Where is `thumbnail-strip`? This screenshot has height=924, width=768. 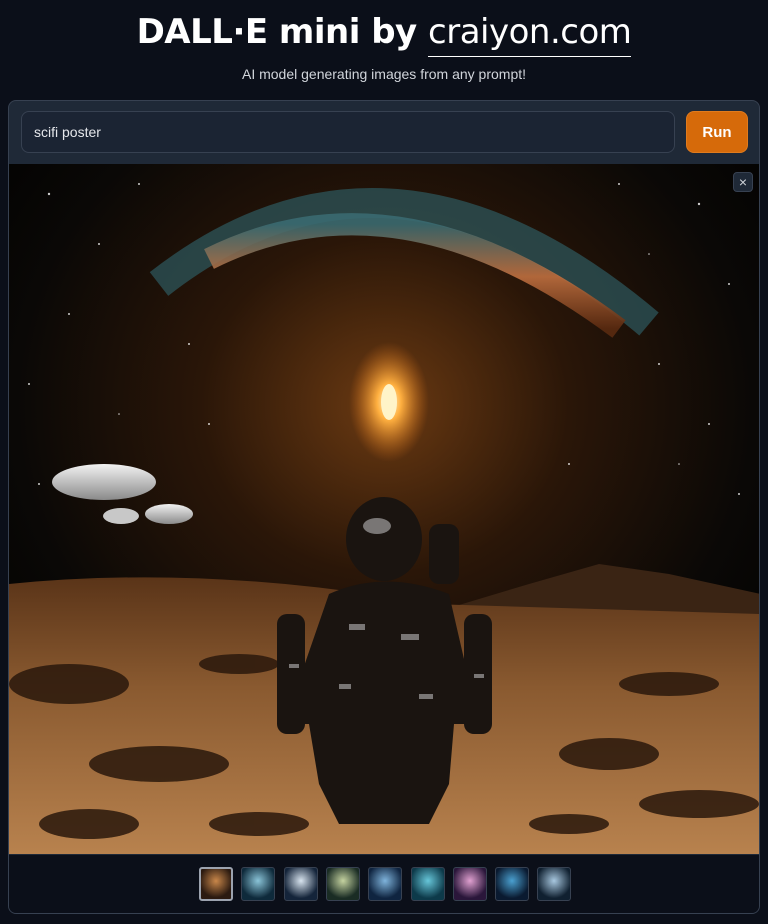 thumbnail-strip is located at coordinates (384, 883).